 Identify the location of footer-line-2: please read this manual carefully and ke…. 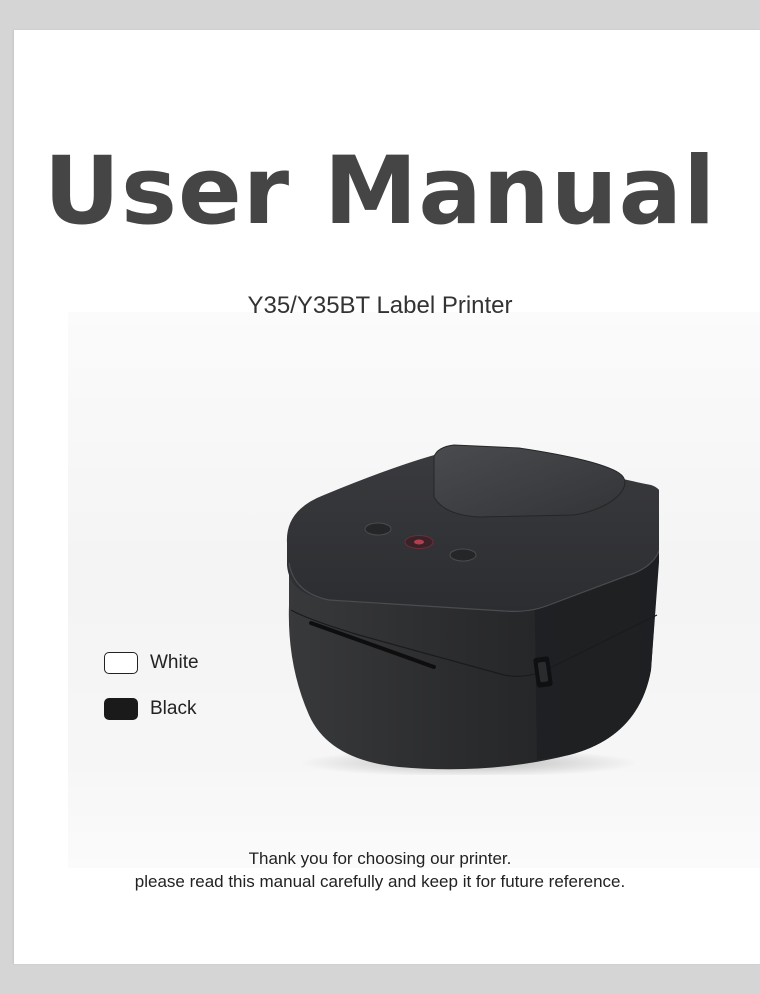
(380, 881).